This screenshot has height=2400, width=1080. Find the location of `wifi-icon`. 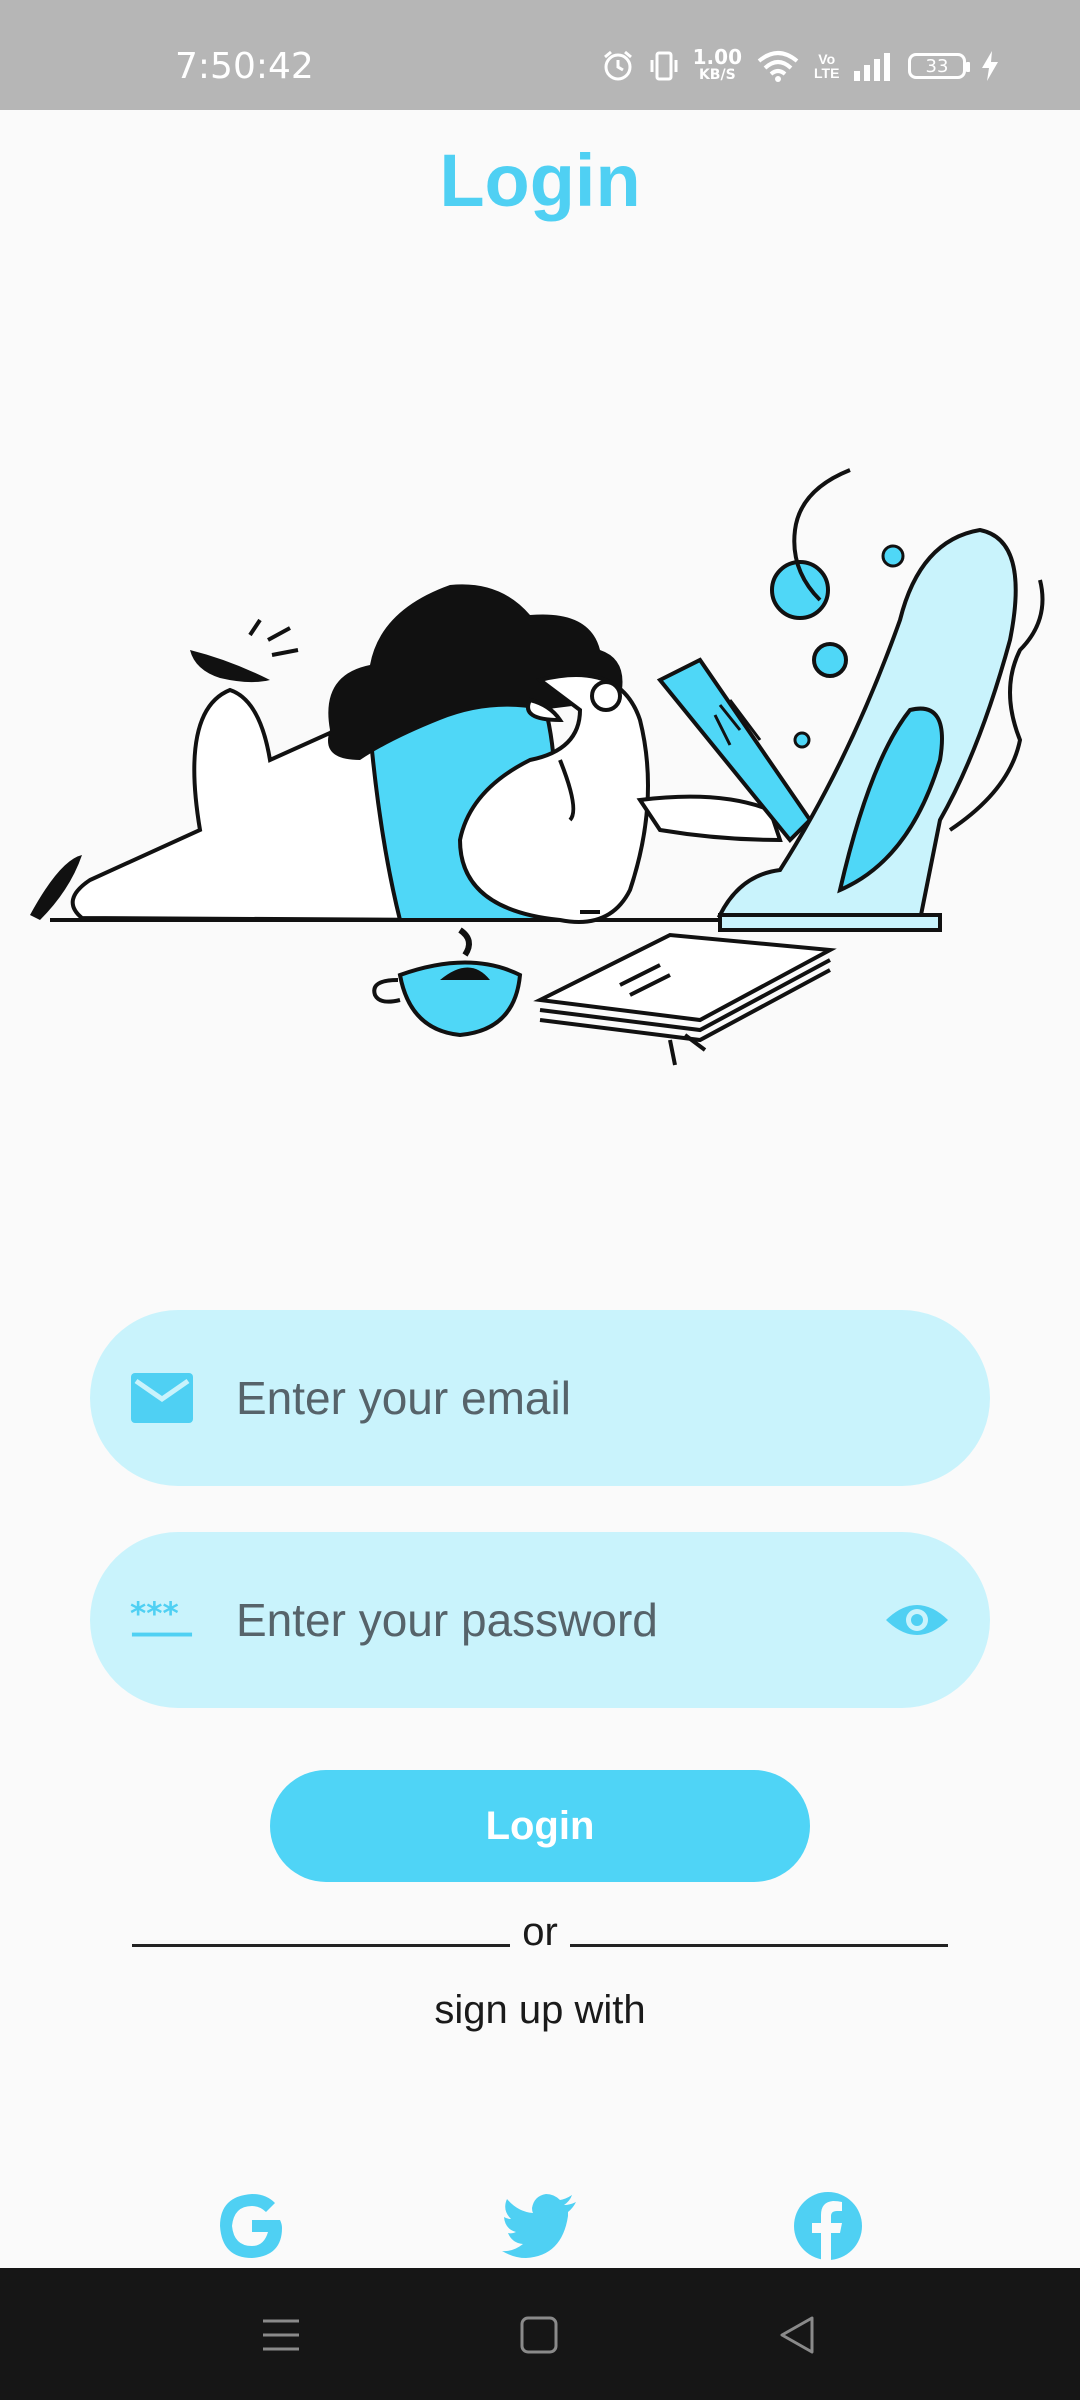

wifi-icon is located at coordinates (778, 66).